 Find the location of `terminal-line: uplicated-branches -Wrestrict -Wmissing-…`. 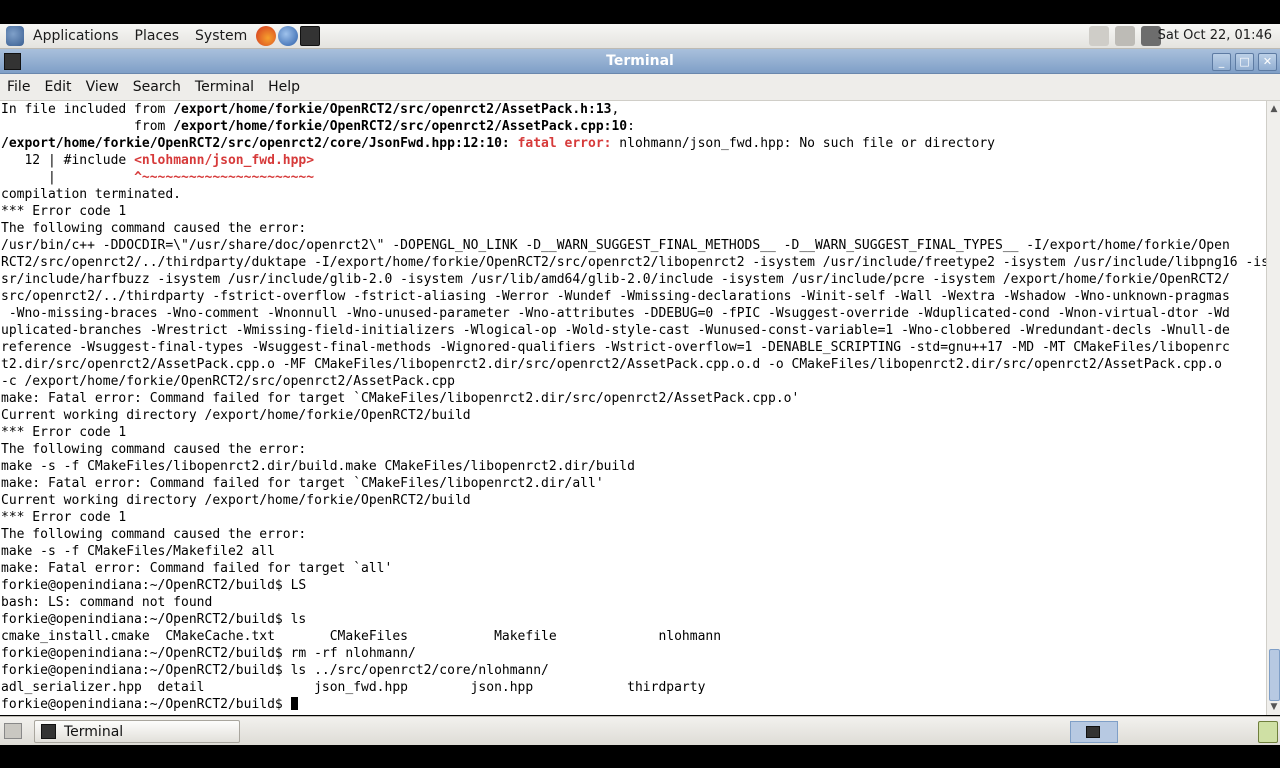

terminal-line: uplicated-branches -Wrestrict -Wmissing-… is located at coordinates (615, 330).